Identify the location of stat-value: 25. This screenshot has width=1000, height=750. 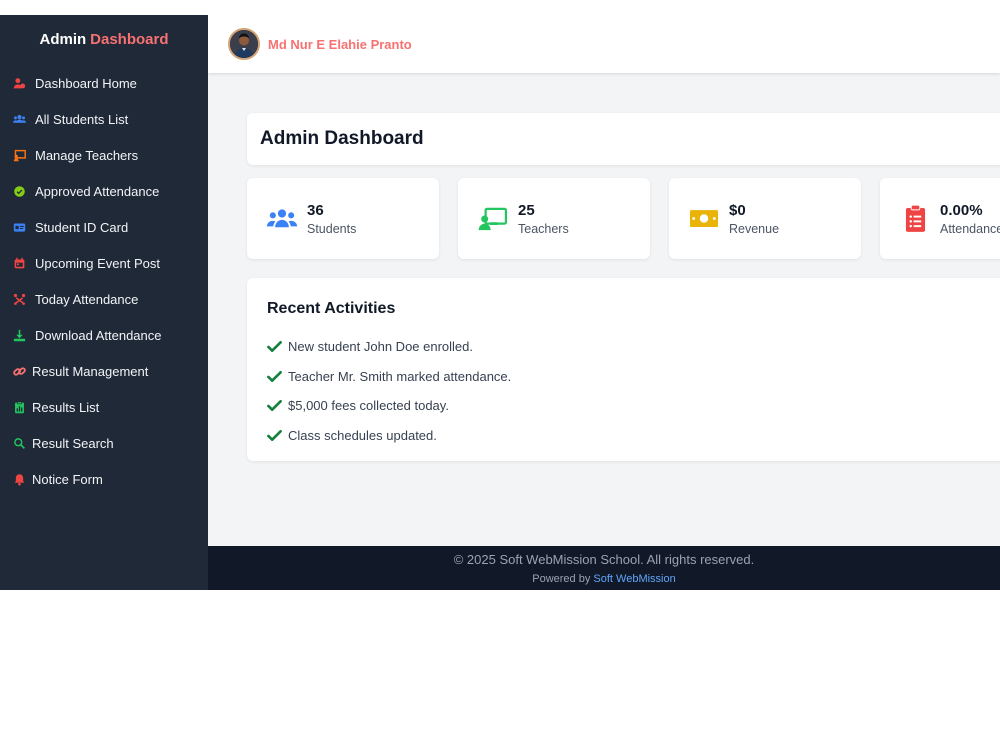
(526, 210).